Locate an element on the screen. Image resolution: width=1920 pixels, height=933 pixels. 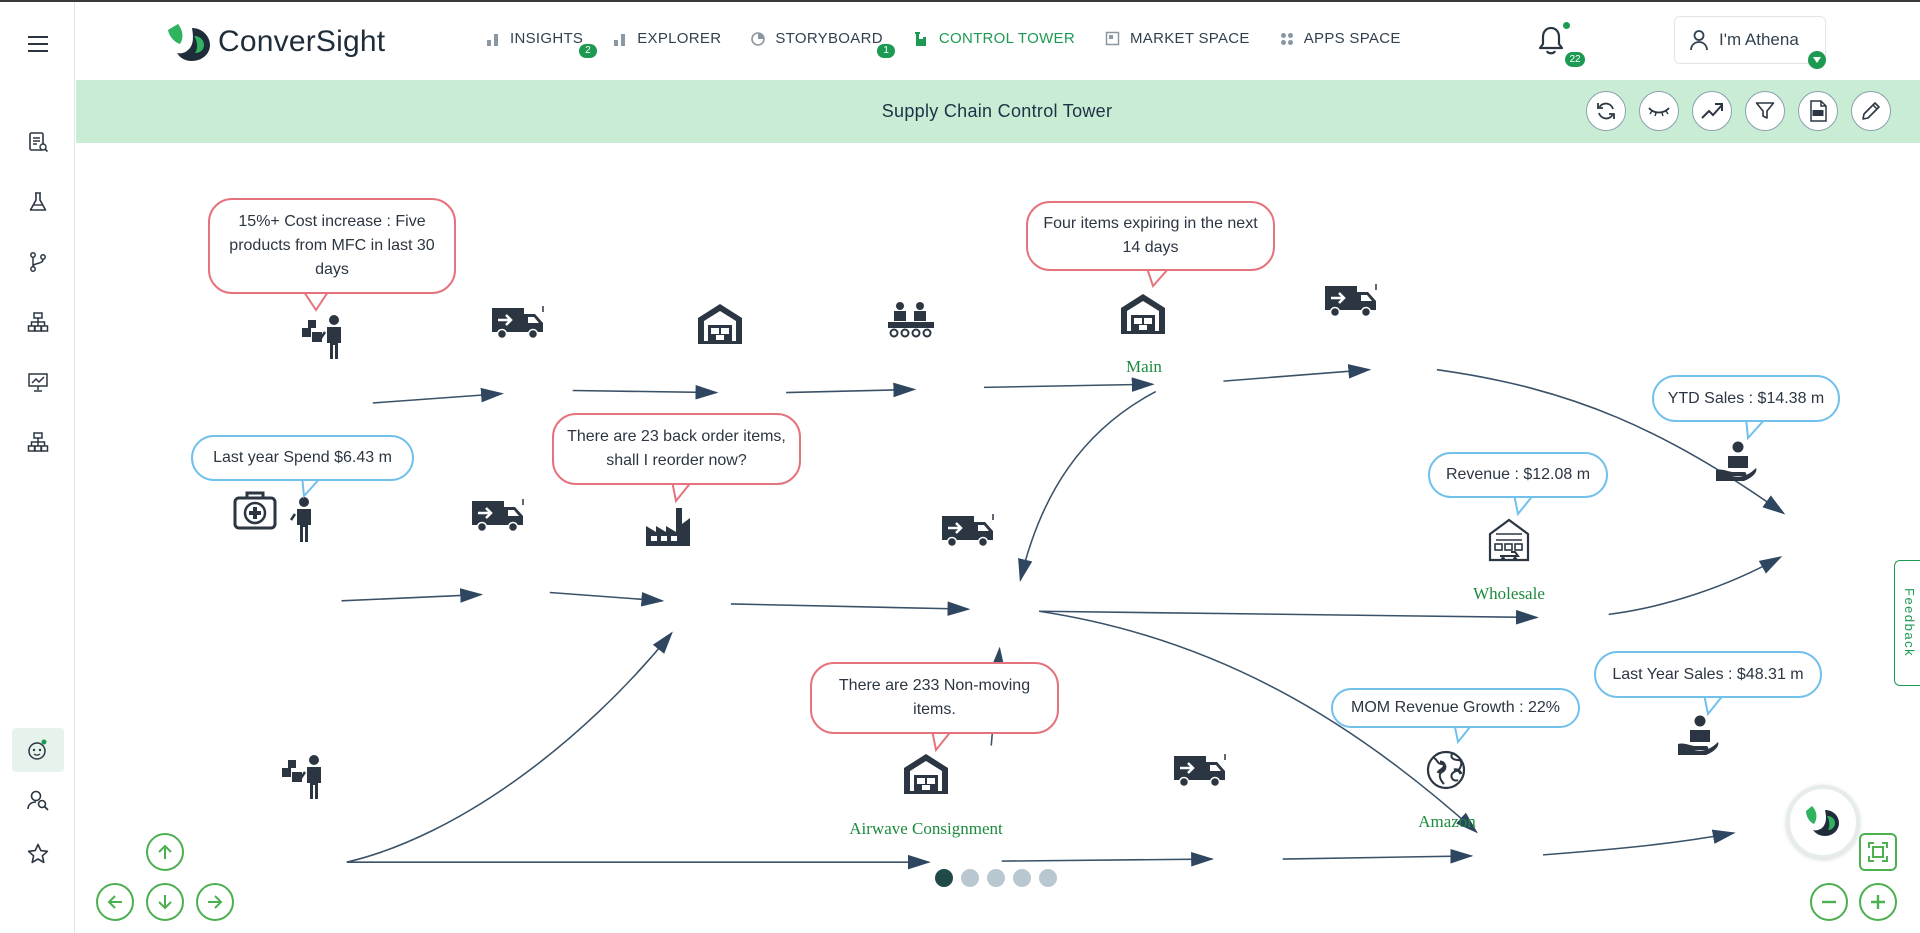
edge-production-to-main is located at coordinates (1069, 384).